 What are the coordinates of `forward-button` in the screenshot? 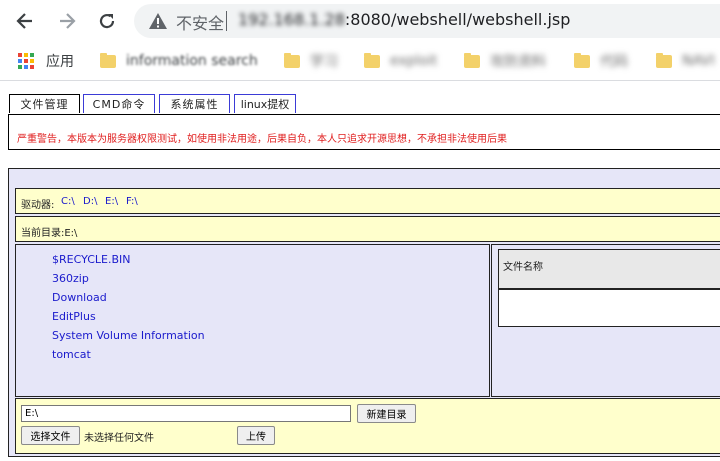 It's located at (67, 21).